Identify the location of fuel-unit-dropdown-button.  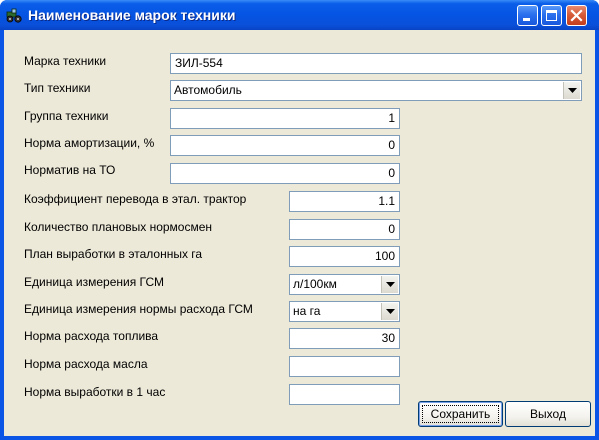
(389, 284).